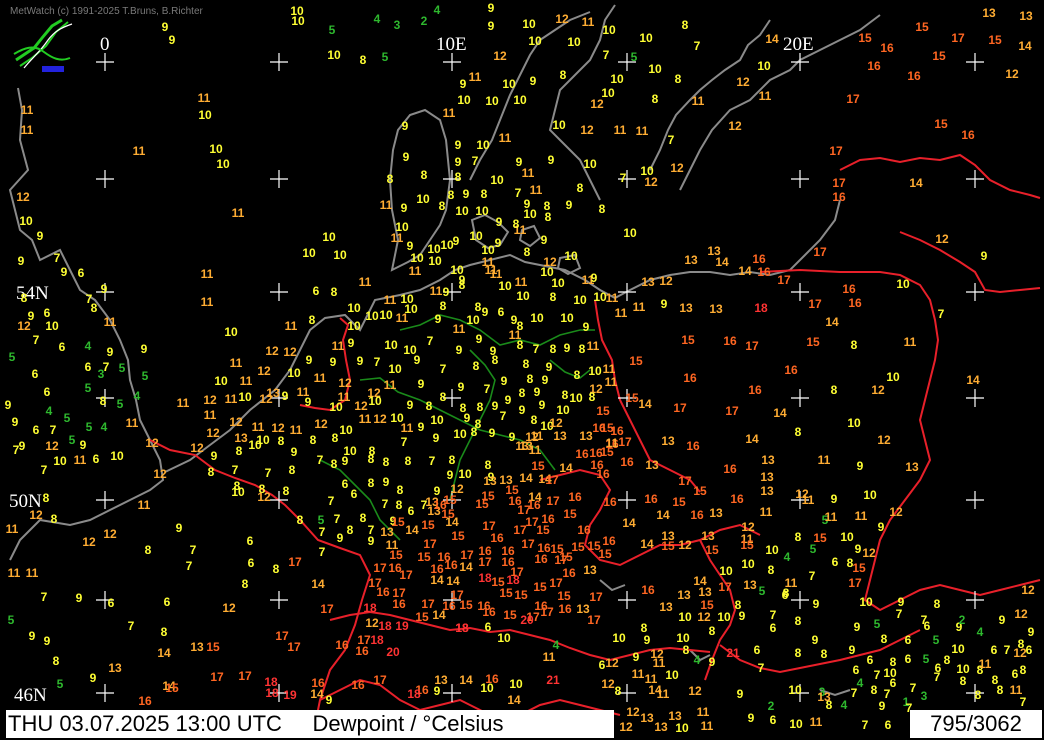 This screenshot has height=740, width=1044. What do you see at coordinates (137, 396) in the screenshot?
I see `station-dewpoint: 4` at bounding box center [137, 396].